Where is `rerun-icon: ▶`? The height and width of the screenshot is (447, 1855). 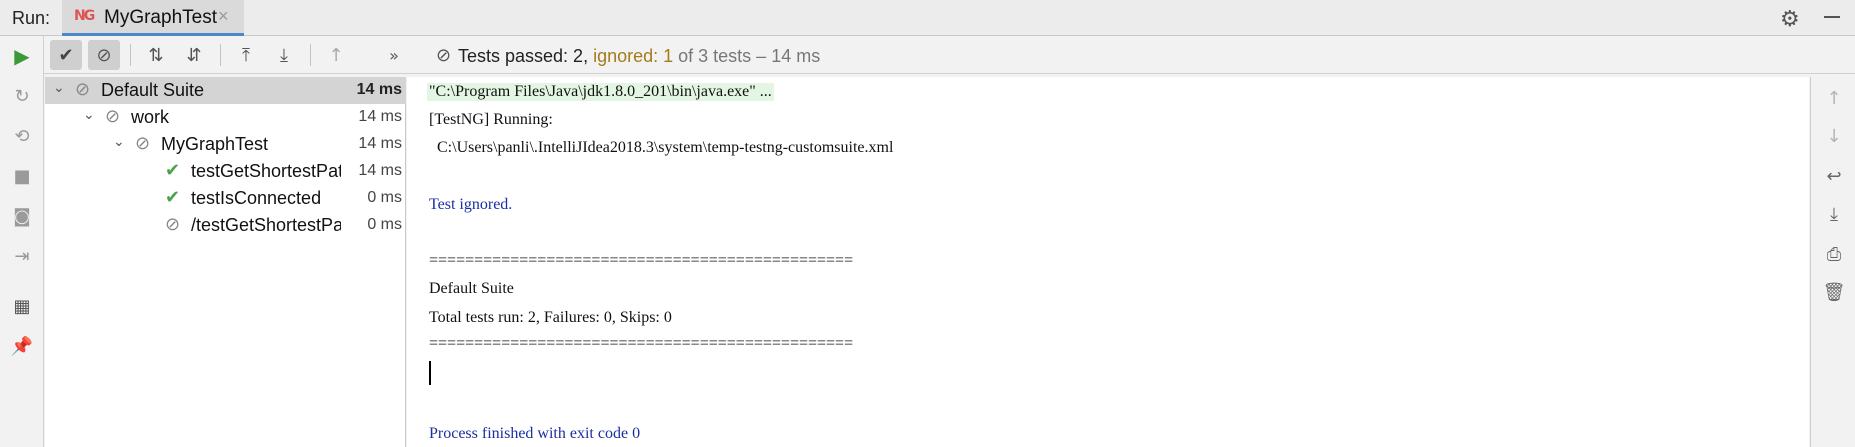
rerun-icon: ▶ is located at coordinates (22, 56).